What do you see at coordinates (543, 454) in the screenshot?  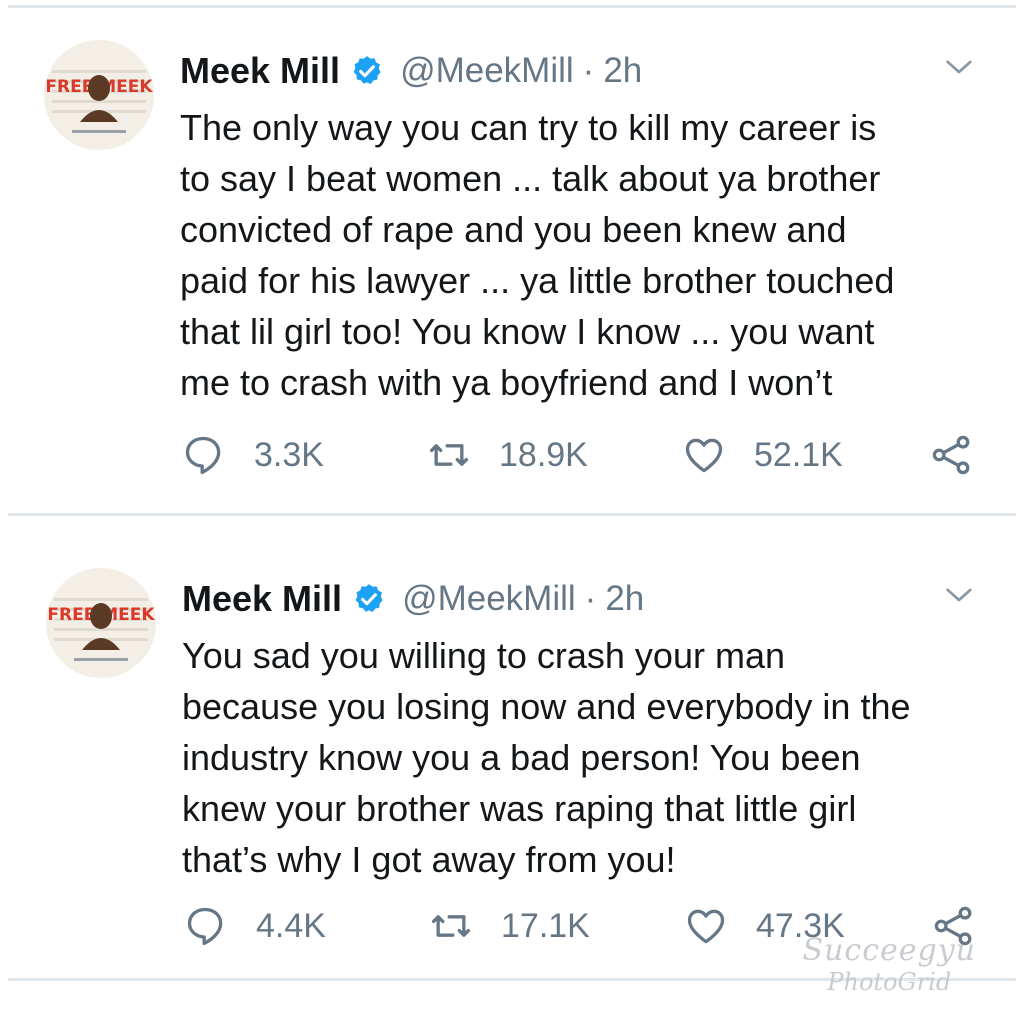 I see `retweet-count: 18.9K` at bounding box center [543, 454].